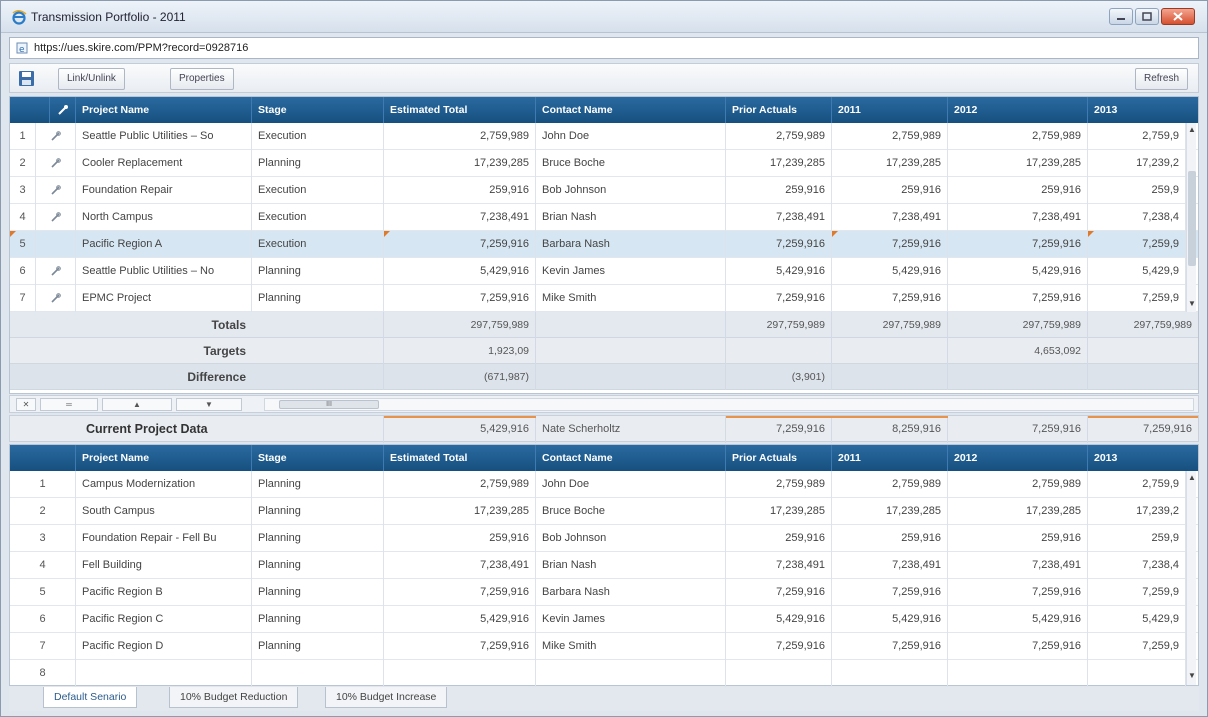 Image resolution: width=1208 pixels, height=717 pixels. Describe the element at coordinates (1121, 16) in the screenshot. I see `minimize-button` at that location.